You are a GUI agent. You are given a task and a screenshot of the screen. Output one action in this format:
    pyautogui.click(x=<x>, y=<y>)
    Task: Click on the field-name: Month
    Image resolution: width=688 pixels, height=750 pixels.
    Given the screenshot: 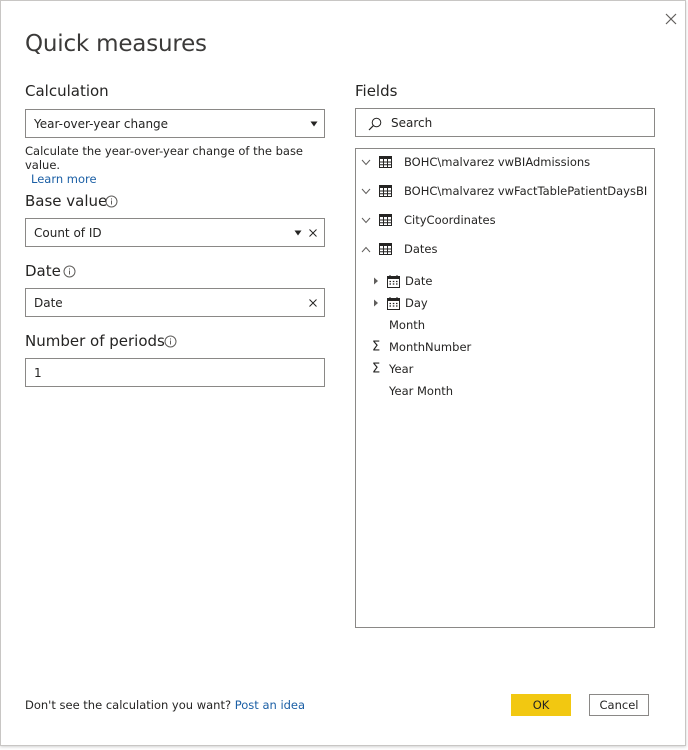 What is the action you would take?
    pyautogui.click(x=407, y=325)
    